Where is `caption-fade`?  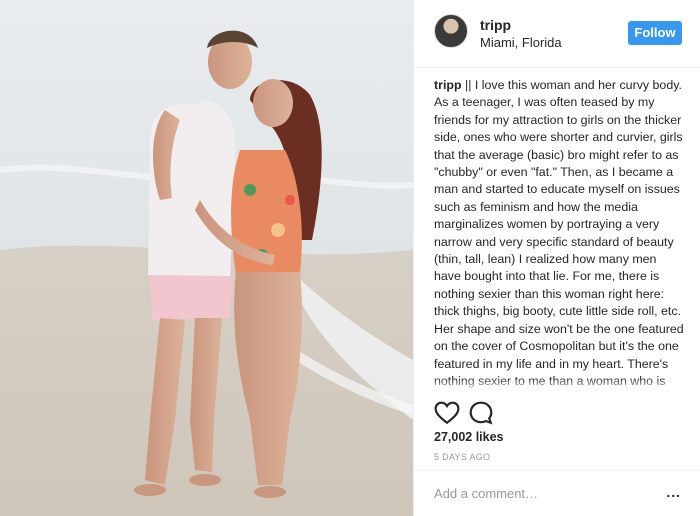
caption-fade is located at coordinates (559, 386).